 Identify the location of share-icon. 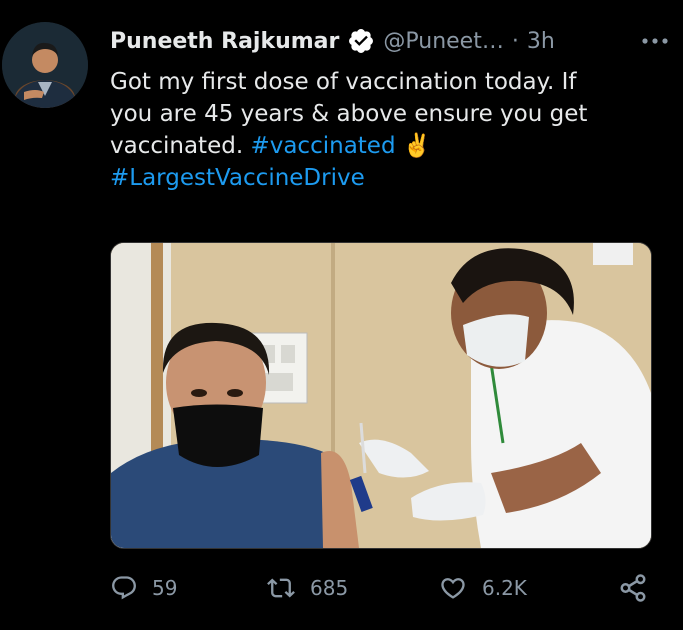
(633, 588).